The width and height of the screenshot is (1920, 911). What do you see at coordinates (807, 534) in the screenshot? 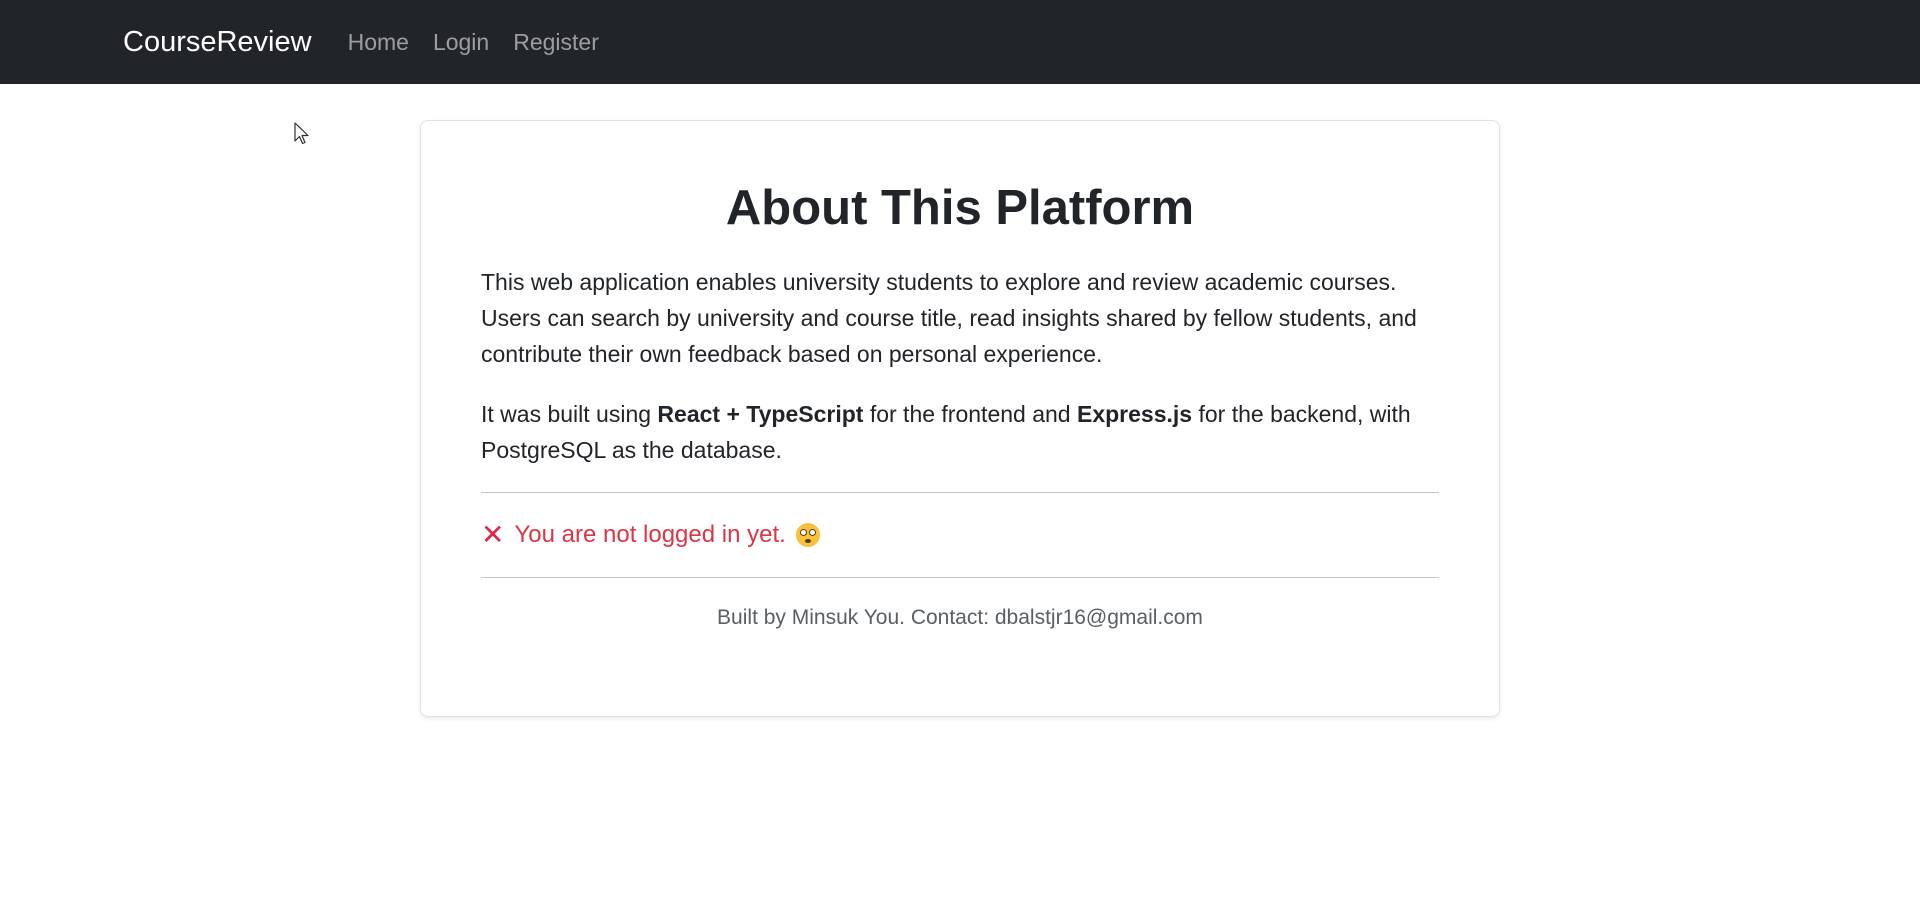
I see `flushed-face-icon` at bounding box center [807, 534].